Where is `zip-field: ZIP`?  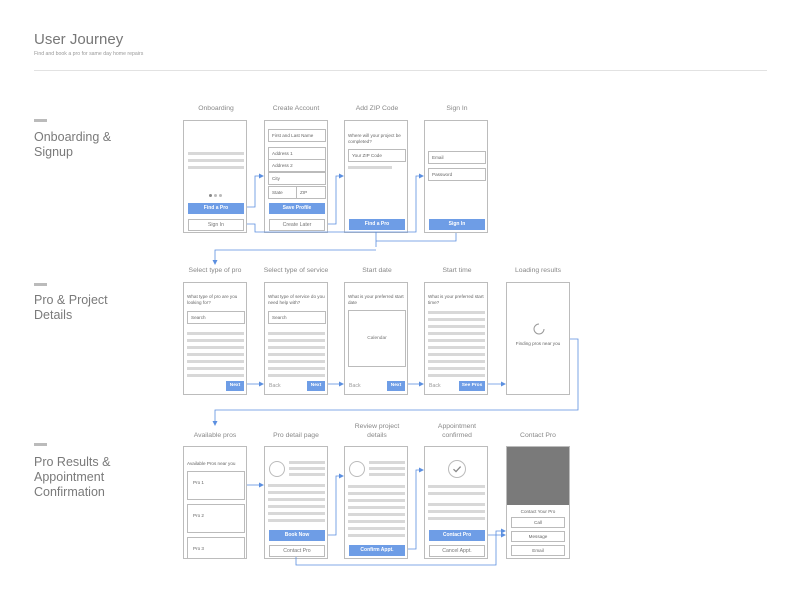 zip-field: ZIP is located at coordinates (311, 192).